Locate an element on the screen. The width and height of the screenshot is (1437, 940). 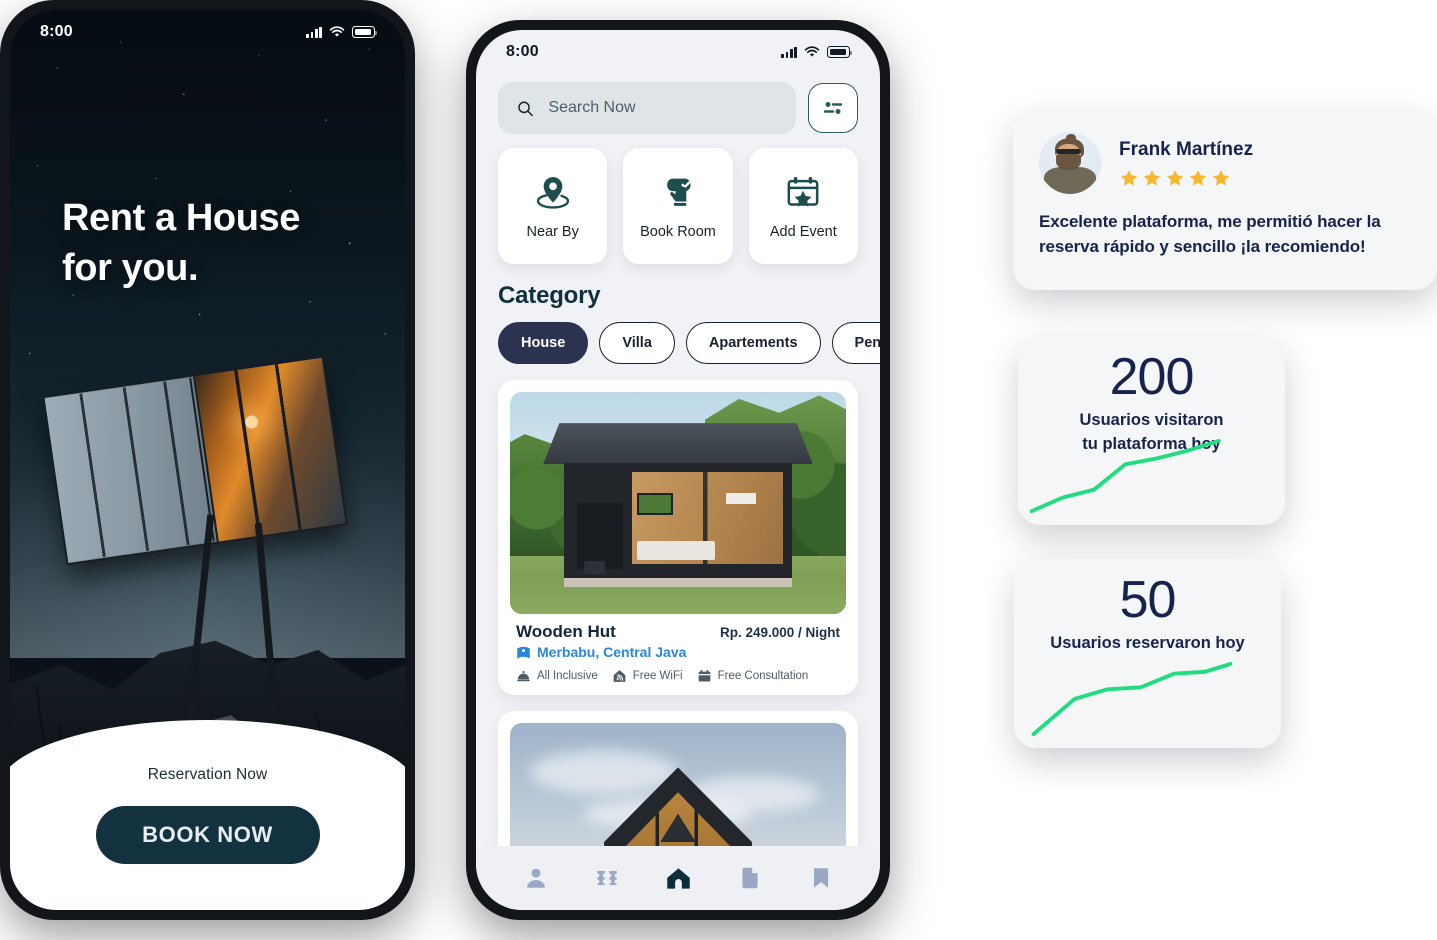
quick-actions: Near By Book Room Add Event is located at coordinates (678, 206).